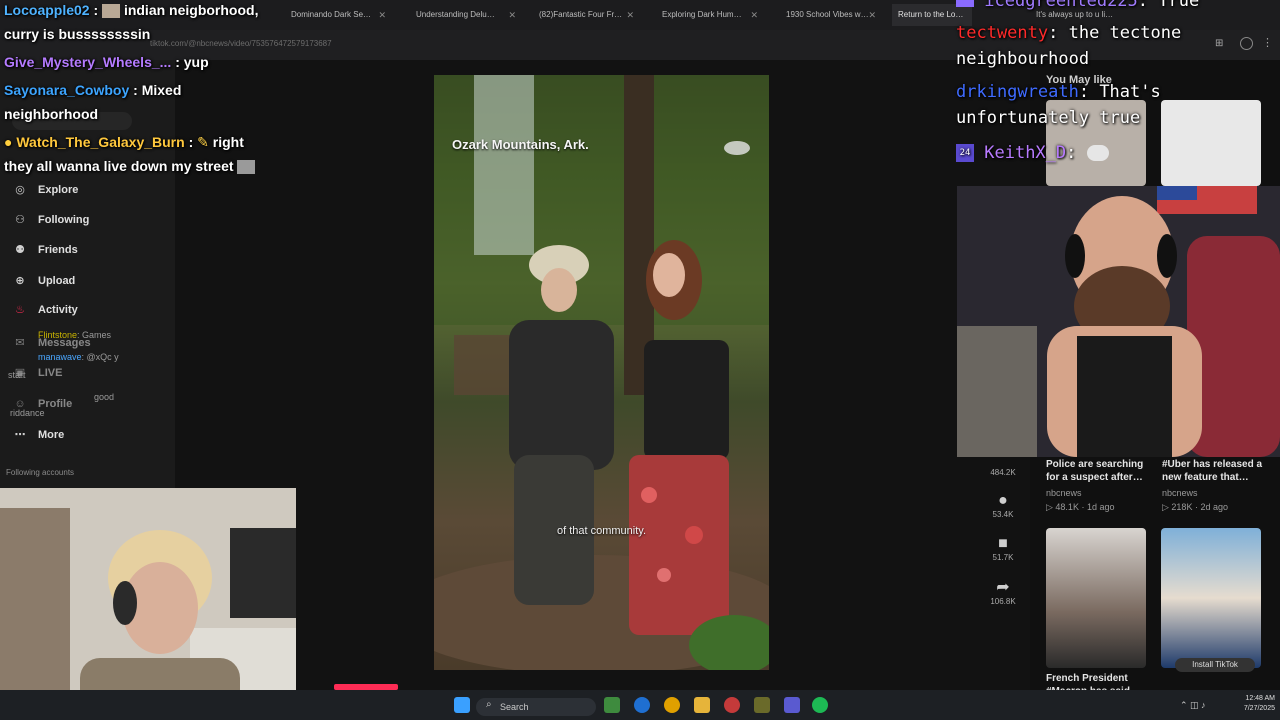 This screenshot has height=720, width=1280. I want to click on comment-action: ● 53.4K, so click(1003, 505).